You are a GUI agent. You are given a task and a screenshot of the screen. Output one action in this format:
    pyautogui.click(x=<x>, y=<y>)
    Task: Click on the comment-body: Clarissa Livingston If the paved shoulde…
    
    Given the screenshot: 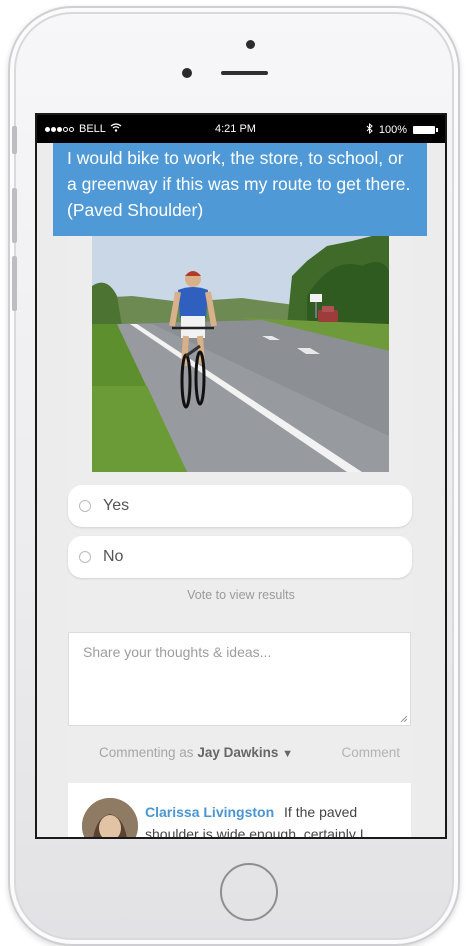 What is the action you would take?
    pyautogui.click(x=270, y=819)
    